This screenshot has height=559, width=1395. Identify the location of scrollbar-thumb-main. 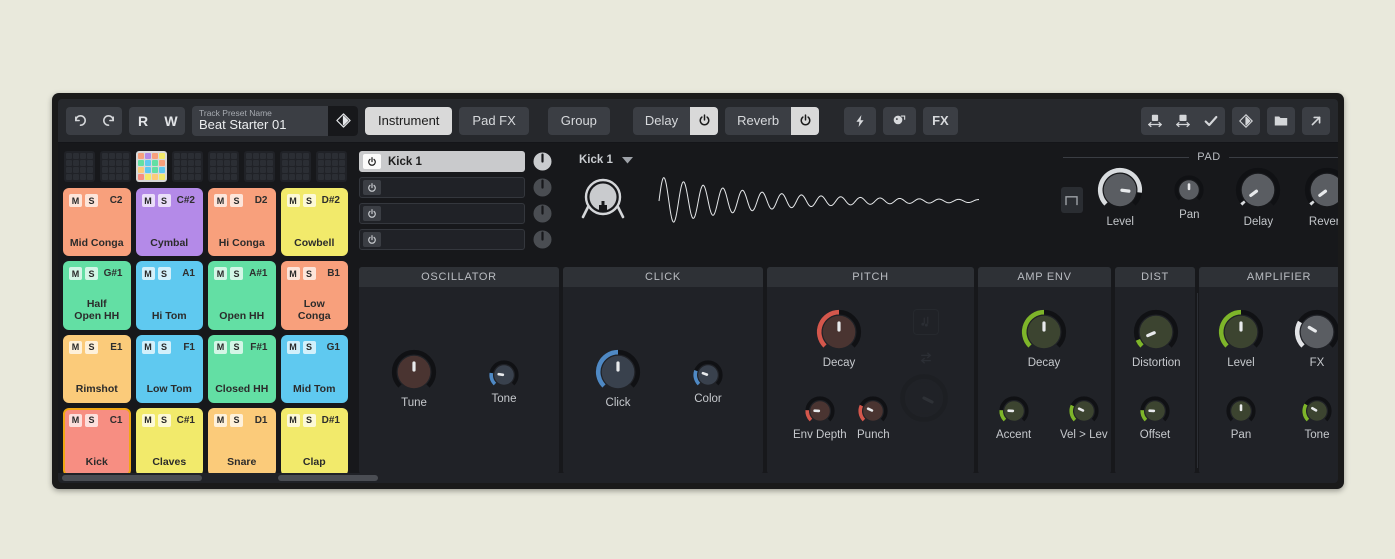
(328, 478).